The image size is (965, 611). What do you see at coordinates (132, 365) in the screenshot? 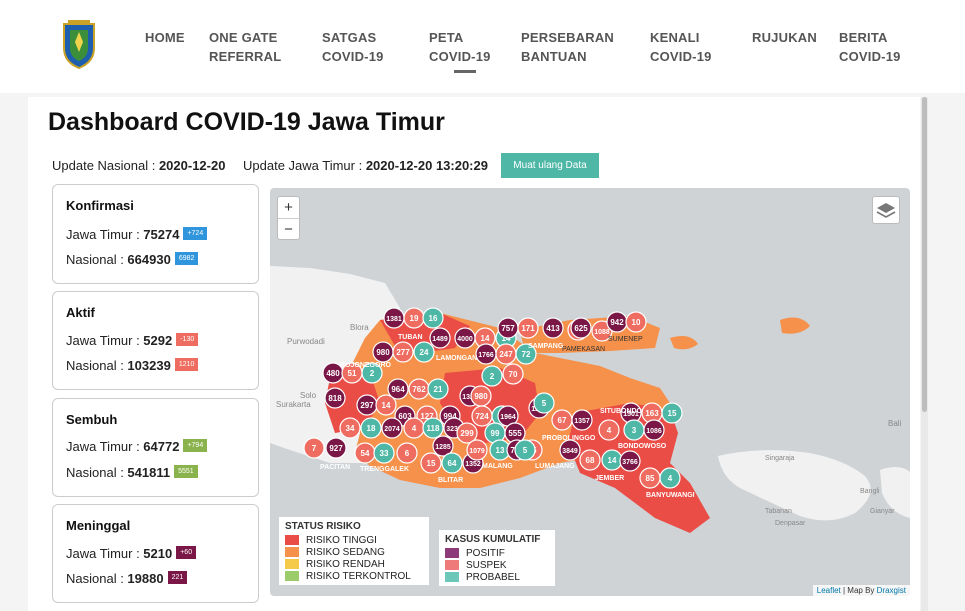
I see `card-row-nasional: Nasional : 103239 1210` at bounding box center [132, 365].